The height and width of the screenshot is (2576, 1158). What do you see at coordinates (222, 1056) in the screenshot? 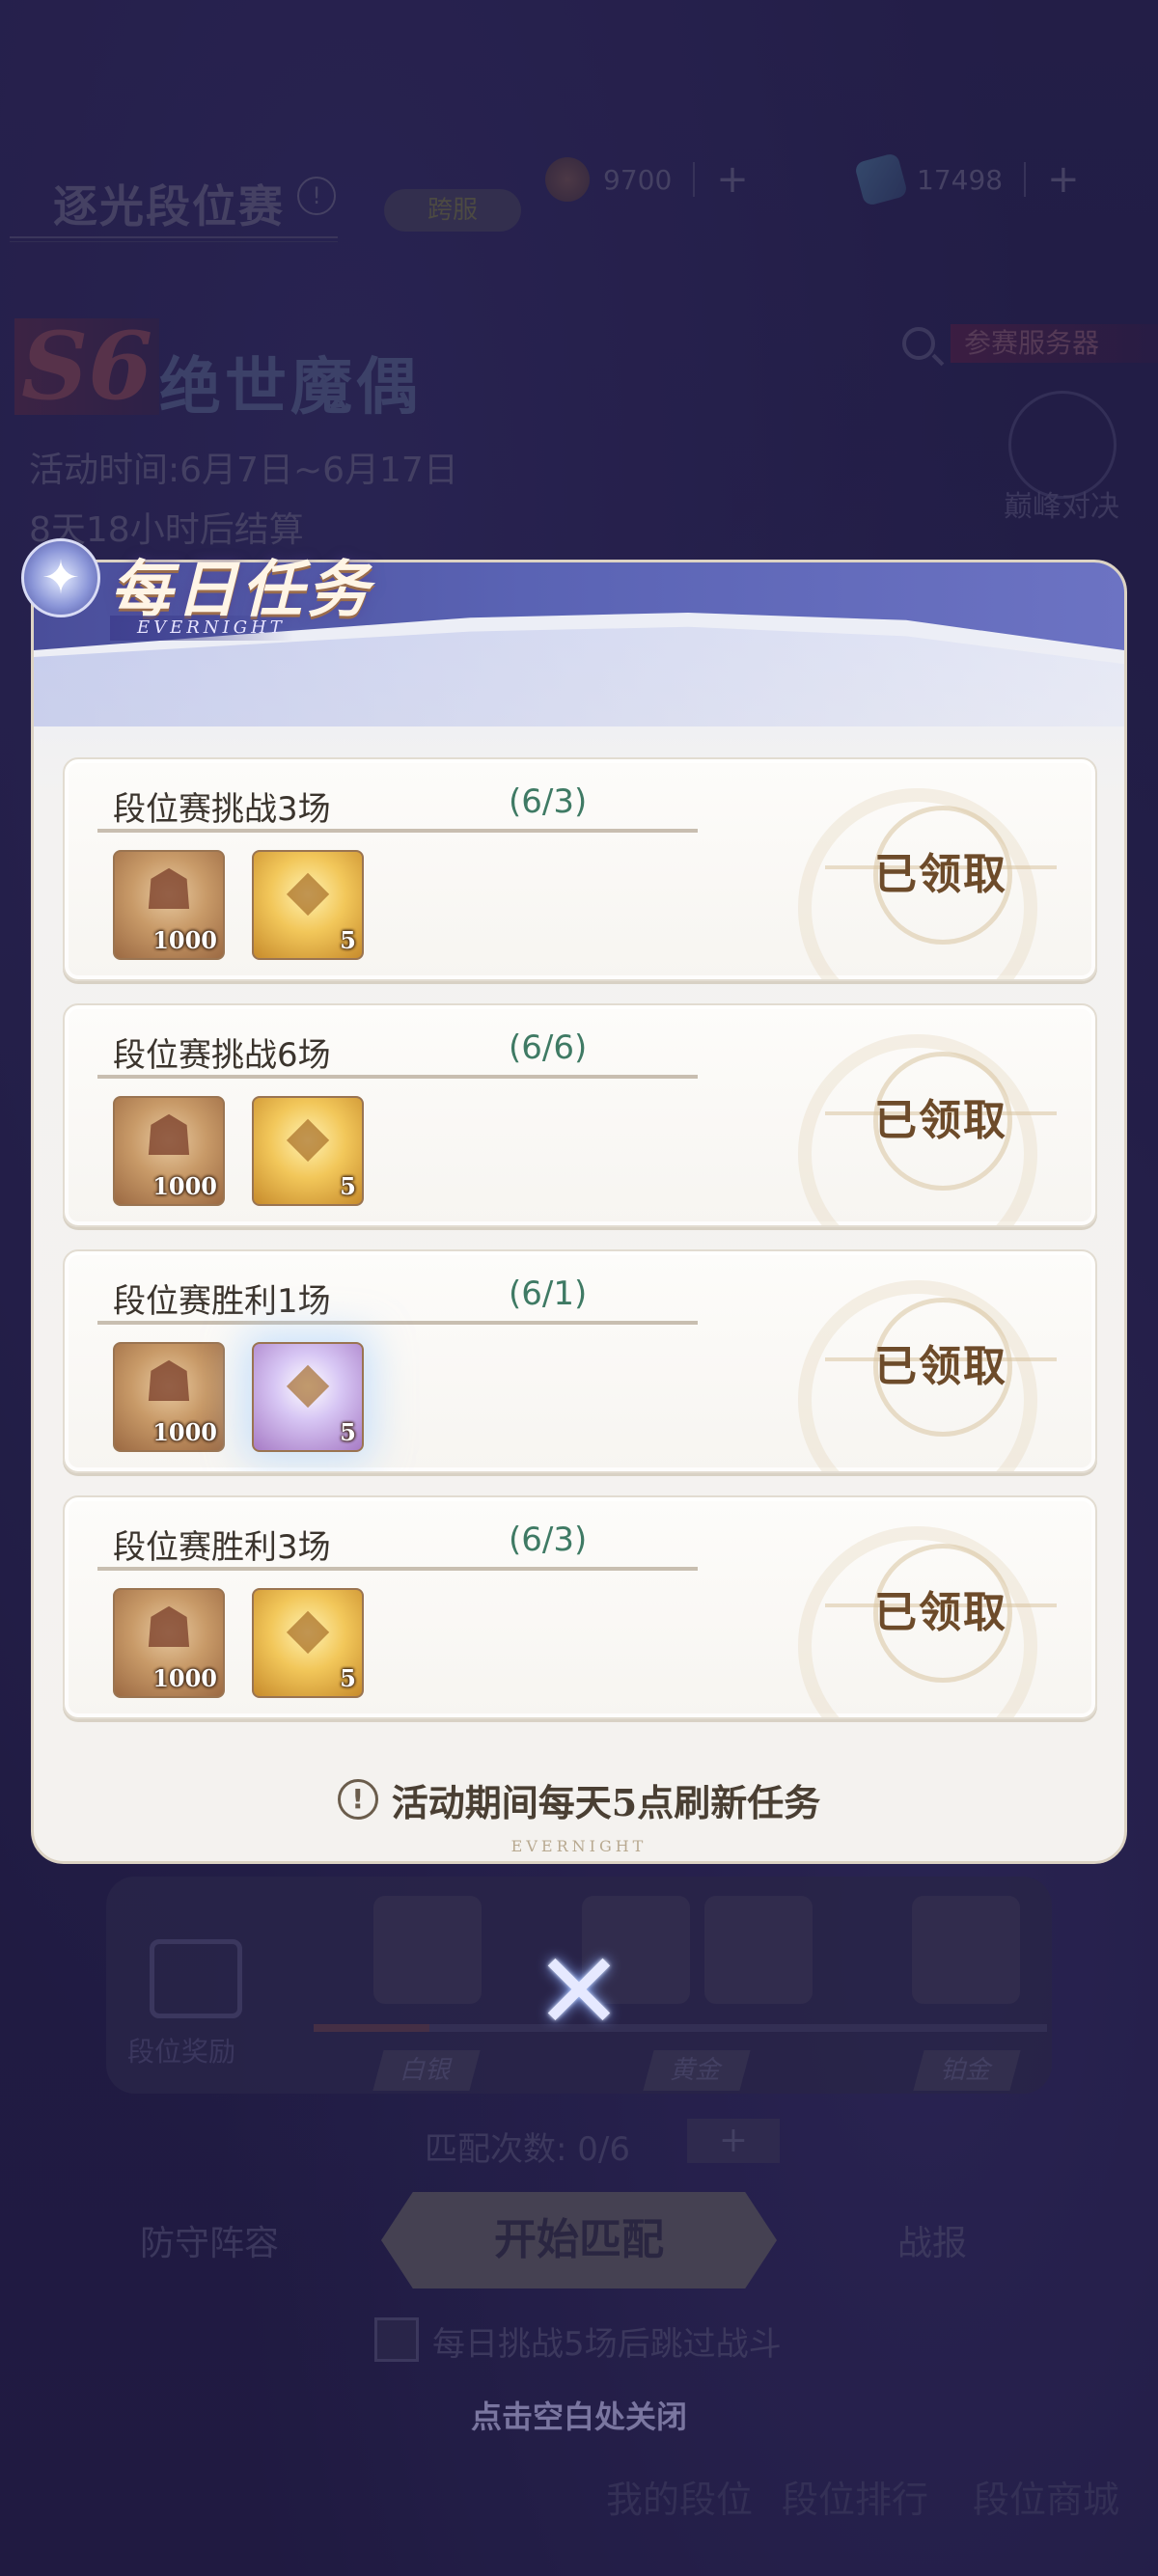
I see `task-name: 段位赛挑战6场` at bounding box center [222, 1056].